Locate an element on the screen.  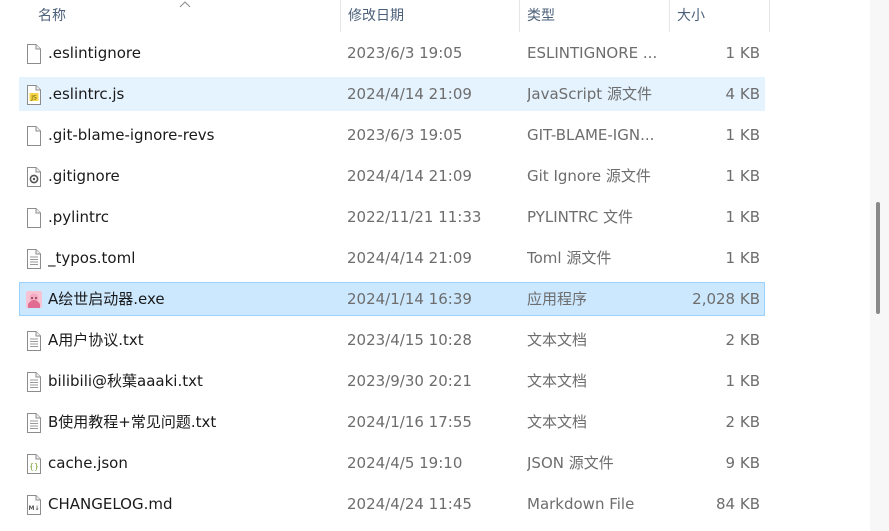
markdown-file-icon: M↓ is located at coordinates (34, 505).